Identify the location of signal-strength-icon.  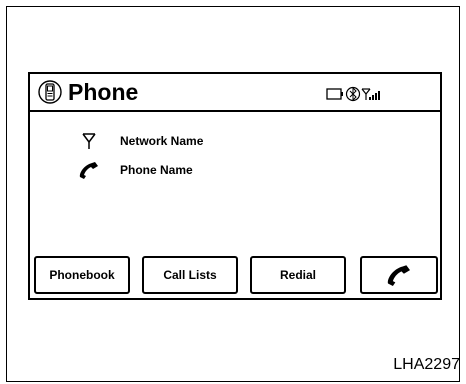
(370, 94).